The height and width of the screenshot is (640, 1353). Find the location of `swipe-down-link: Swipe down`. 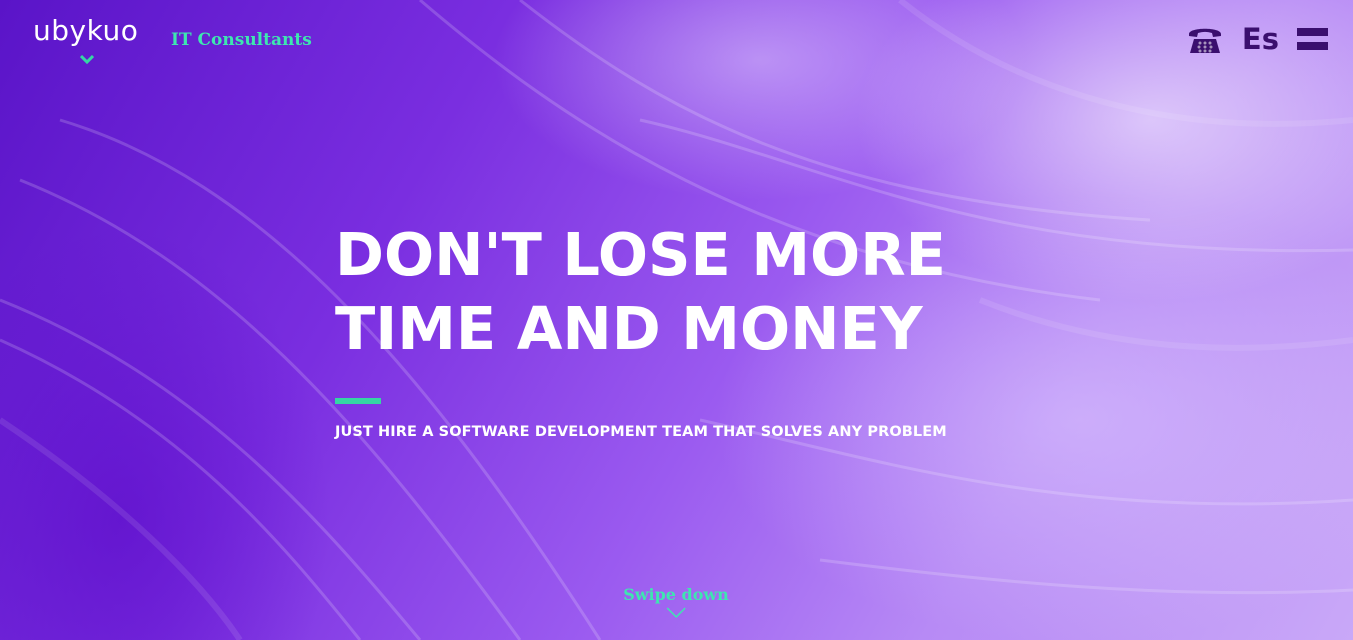

swipe-down-link: Swipe down is located at coordinates (676, 602).